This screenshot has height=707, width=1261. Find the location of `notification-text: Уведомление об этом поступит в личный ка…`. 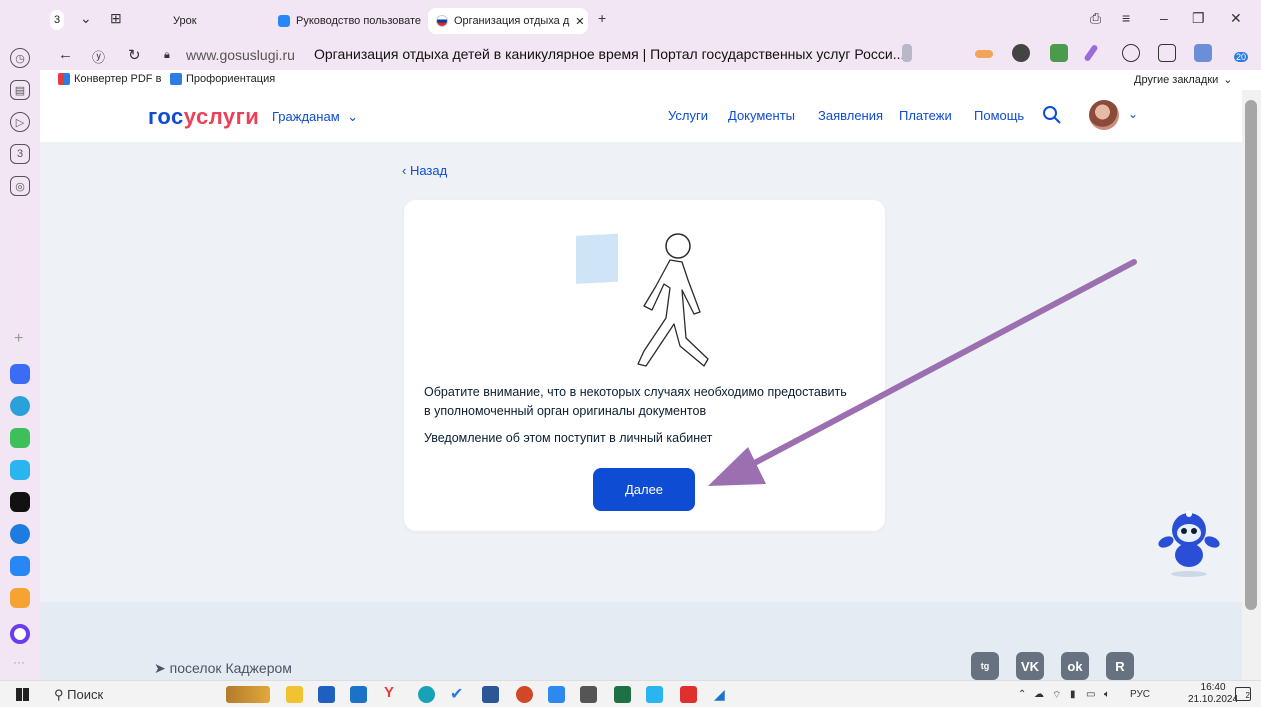

notification-text: Уведомление об этом поступит в личный ка… is located at coordinates (568, 438).